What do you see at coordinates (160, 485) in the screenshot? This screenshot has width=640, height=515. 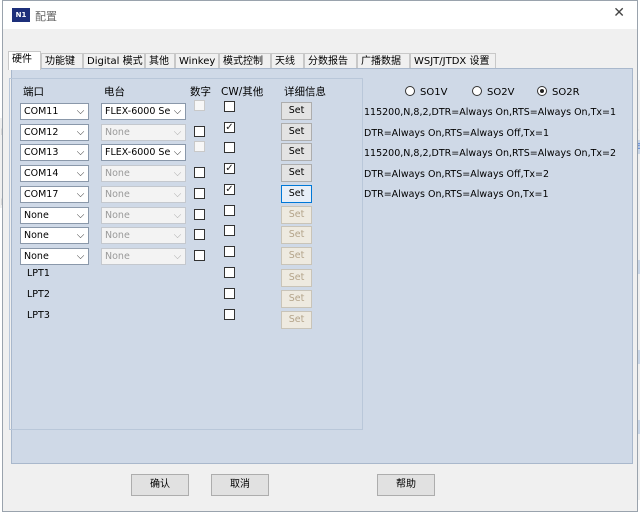 I see `ok-button: 确认` at bounding box center [160, 485].